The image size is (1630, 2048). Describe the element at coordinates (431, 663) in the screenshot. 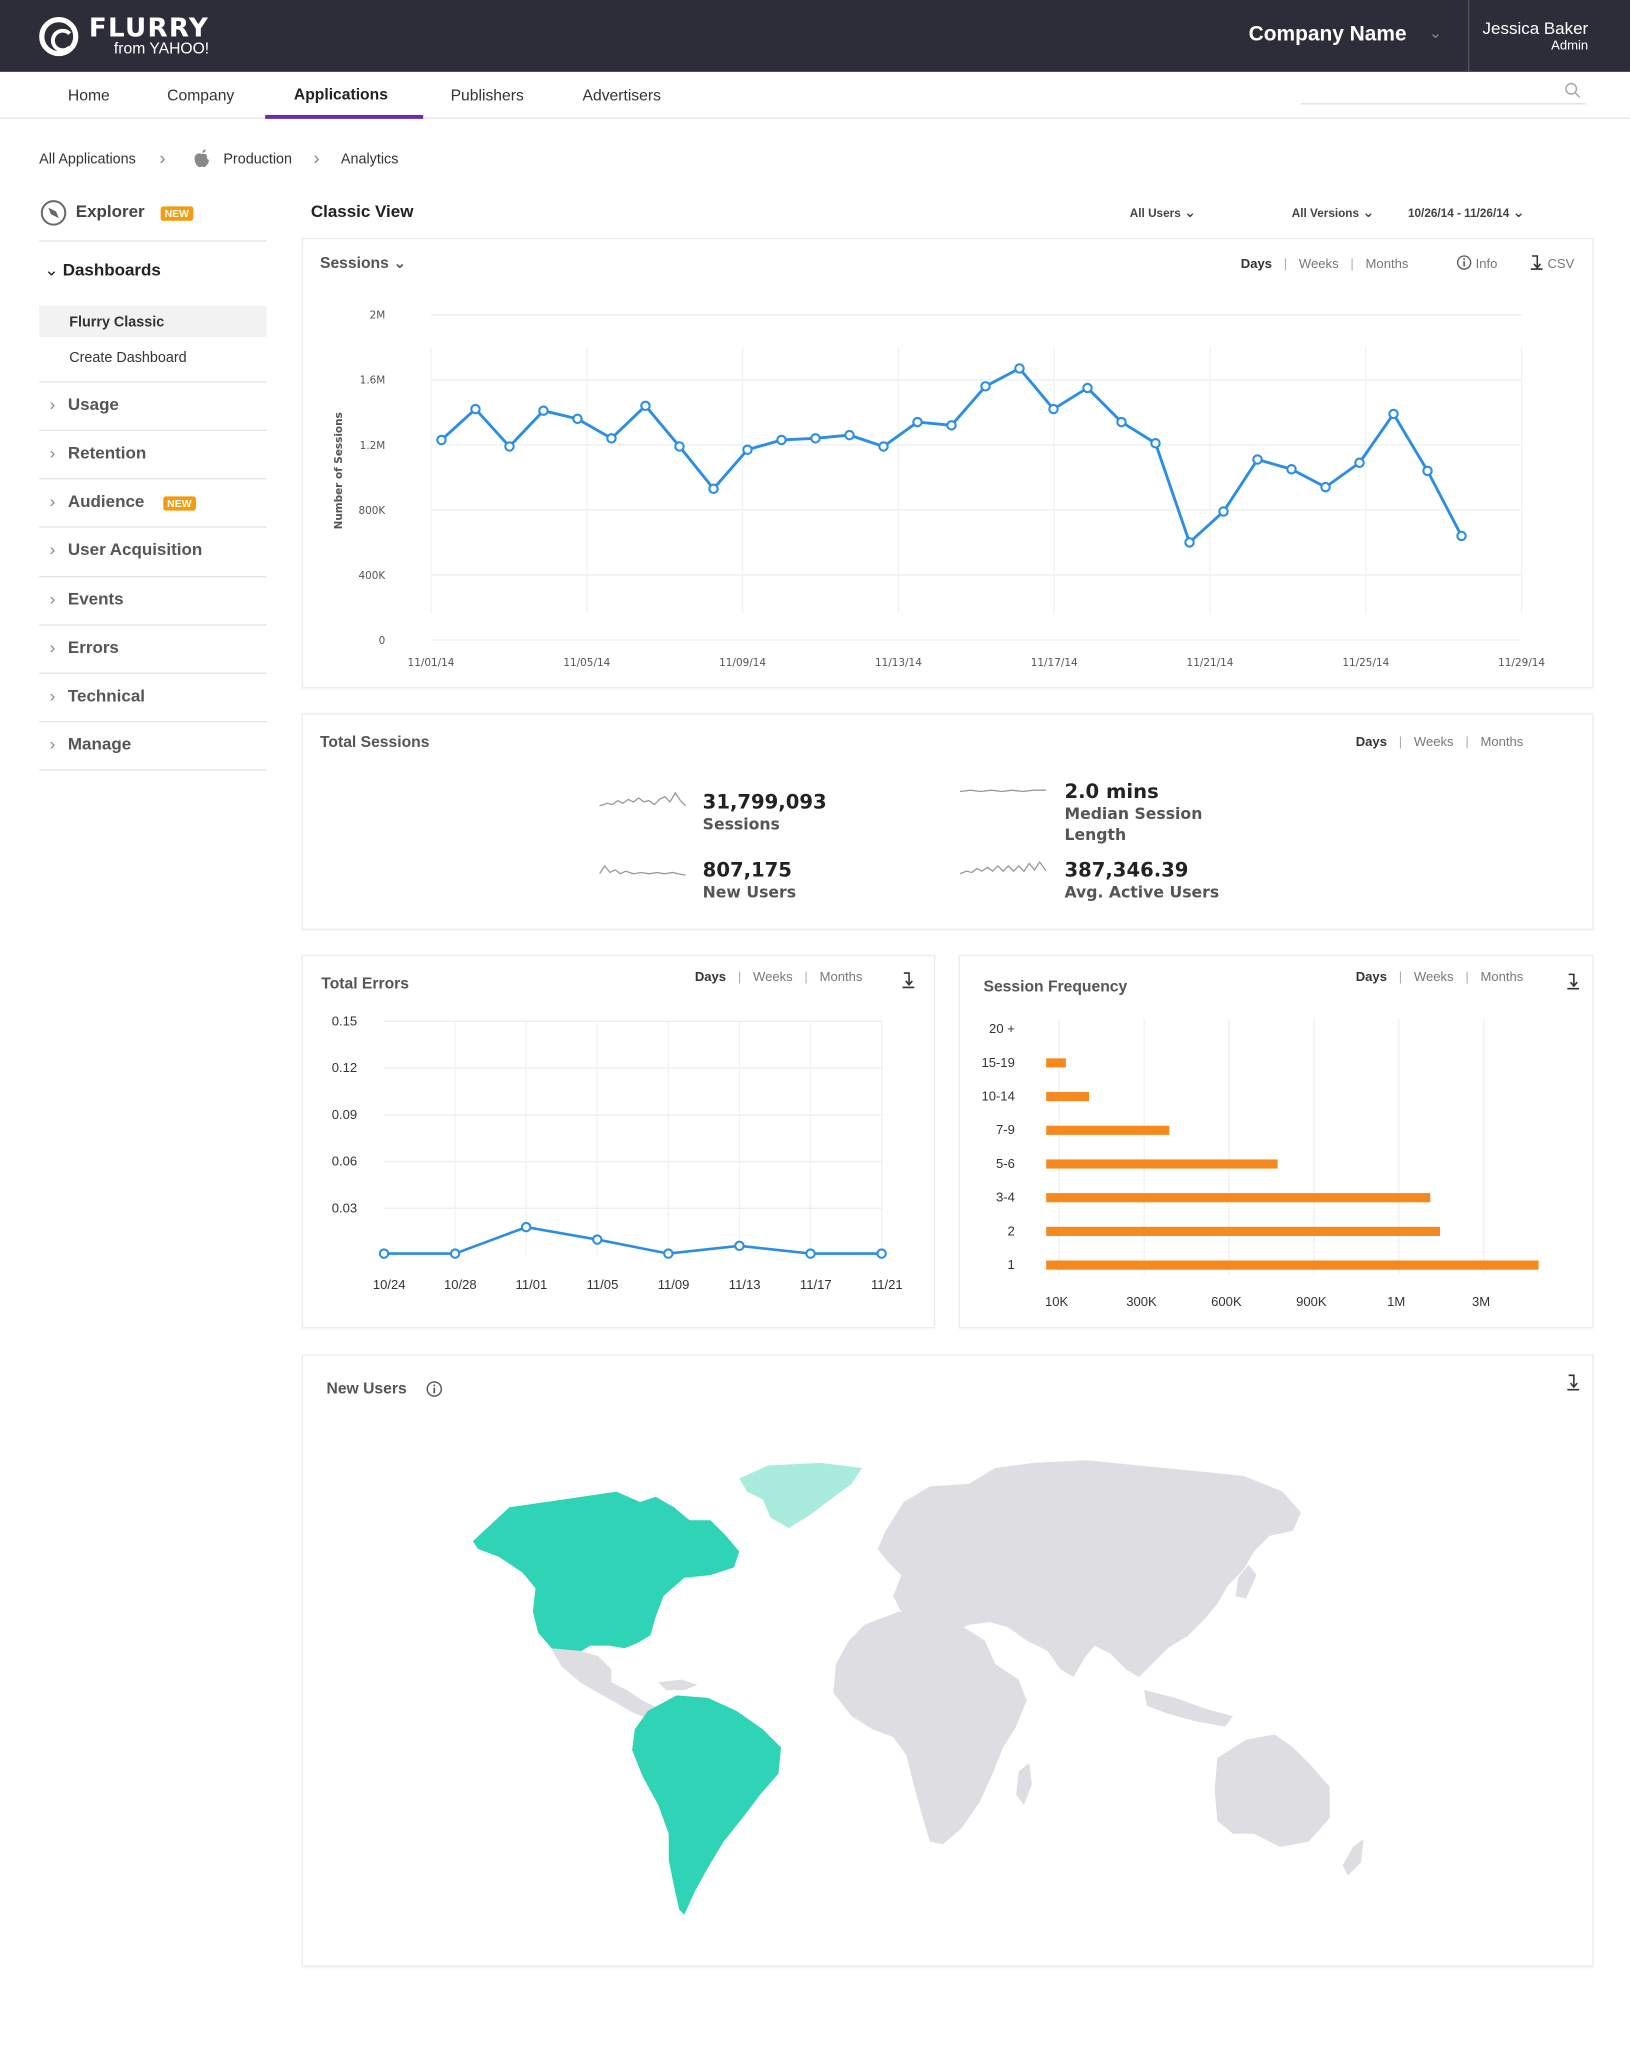

I see `x-tick-label: 11/01/14` at that location.